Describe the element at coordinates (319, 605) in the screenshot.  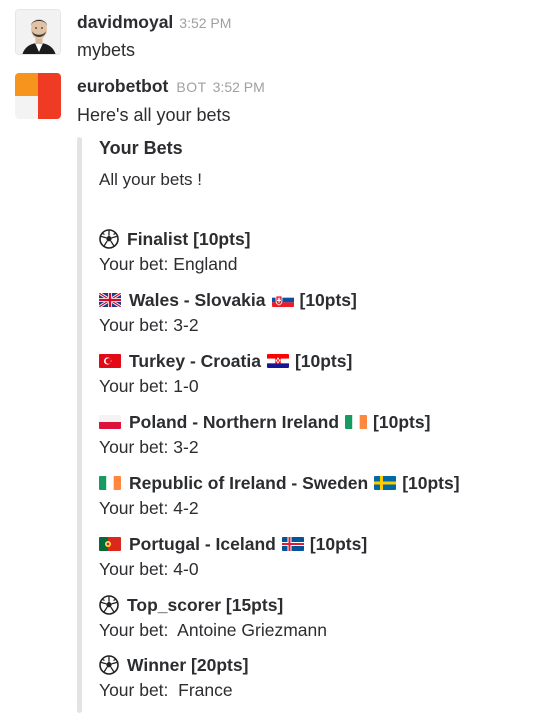
I see `bet-title: Top_scorer [15pts]` at that location.